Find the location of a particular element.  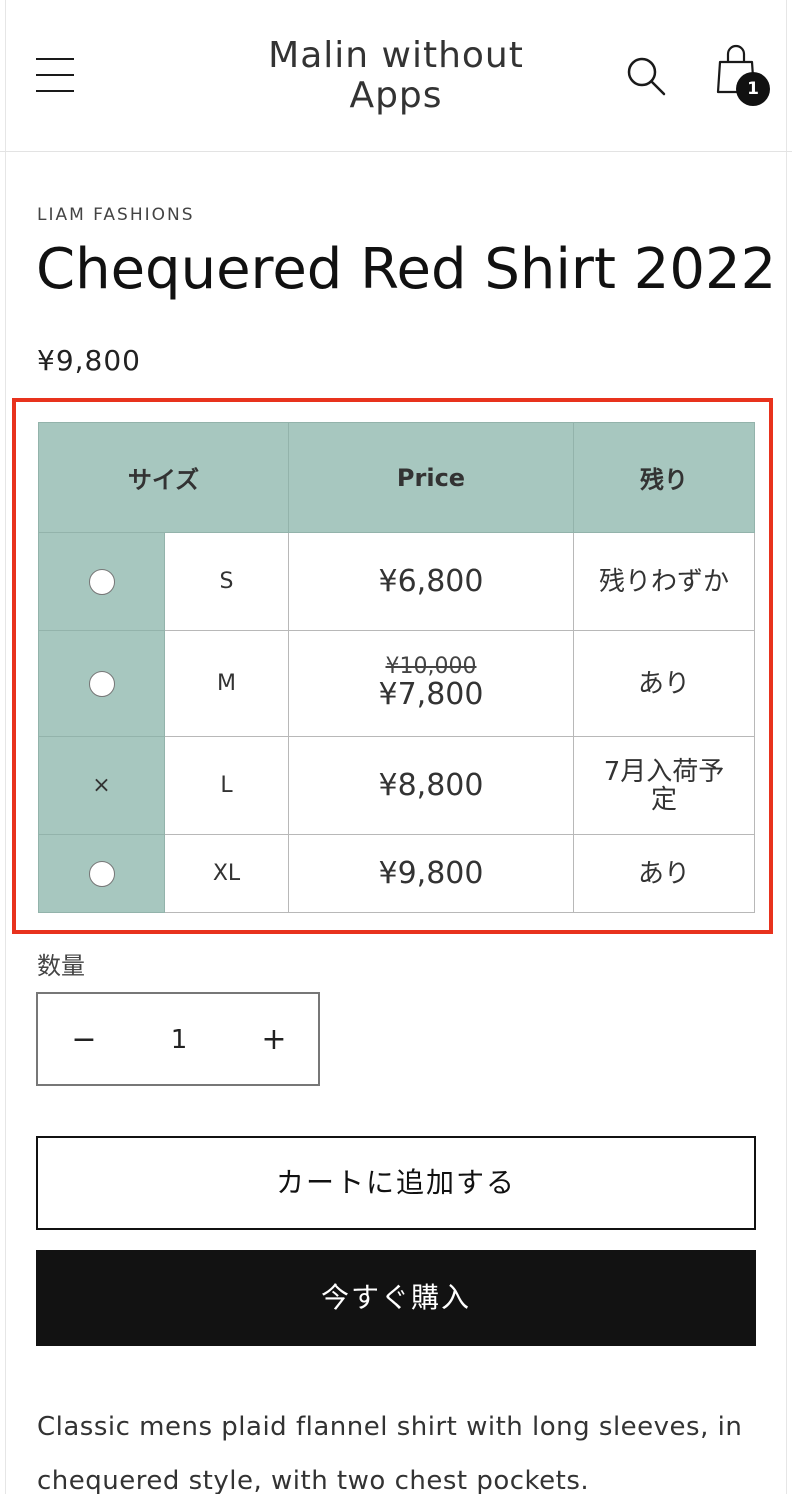

quantity-input: 1 is located at coordinates (179, 1040).